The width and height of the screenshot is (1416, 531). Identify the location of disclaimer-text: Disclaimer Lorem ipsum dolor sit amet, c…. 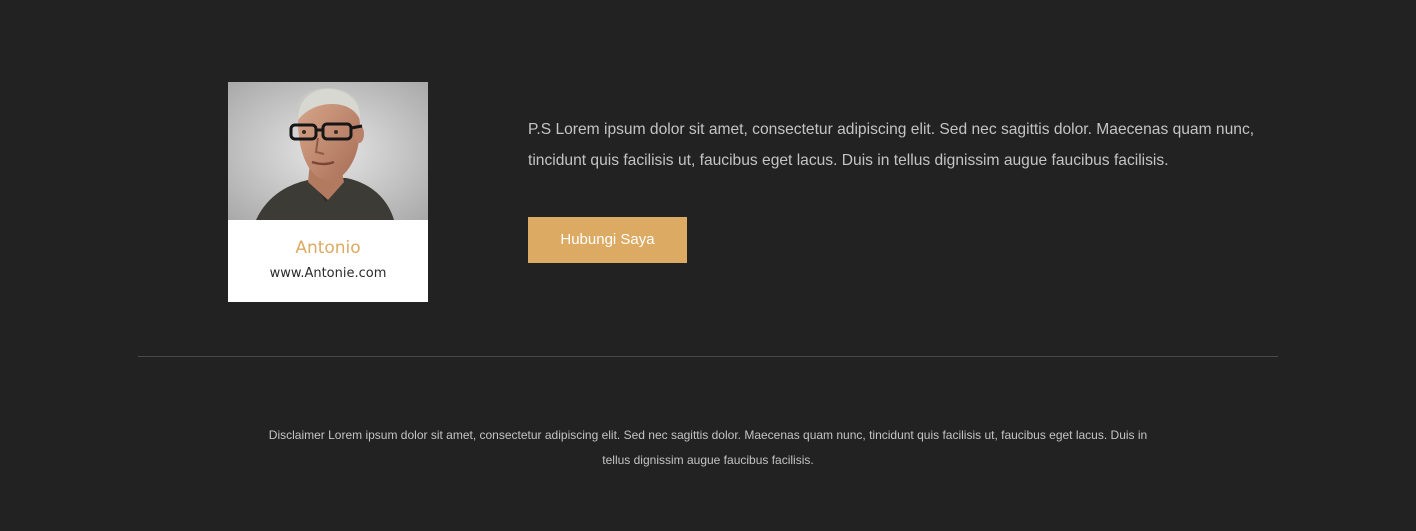
(708, 447).